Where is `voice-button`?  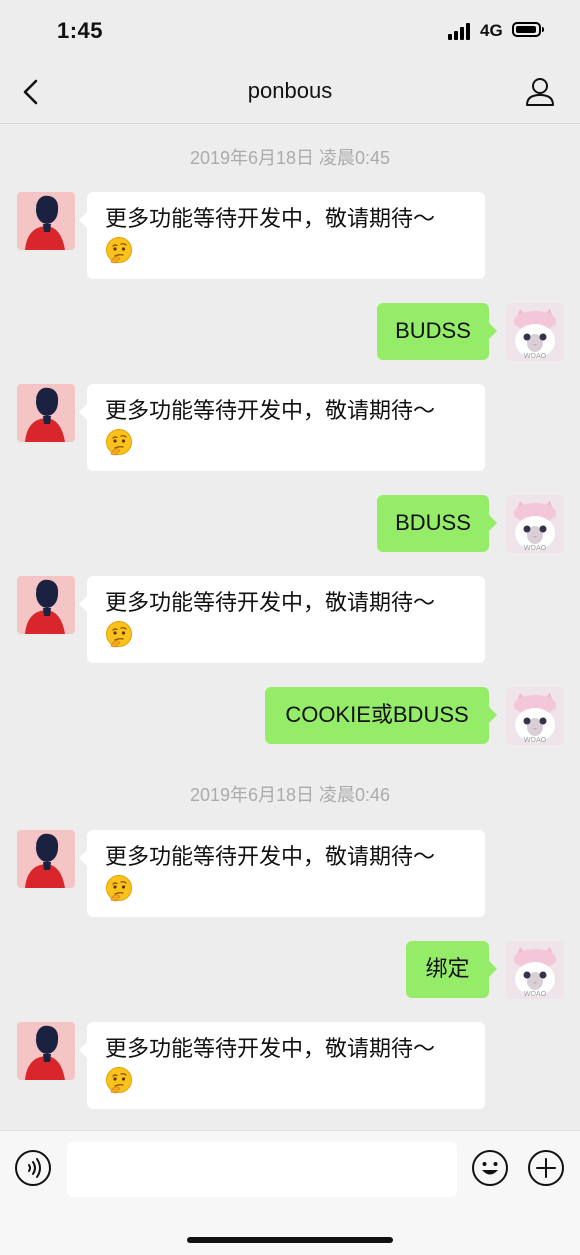
voice-button is located at coordinates (33, 1168).